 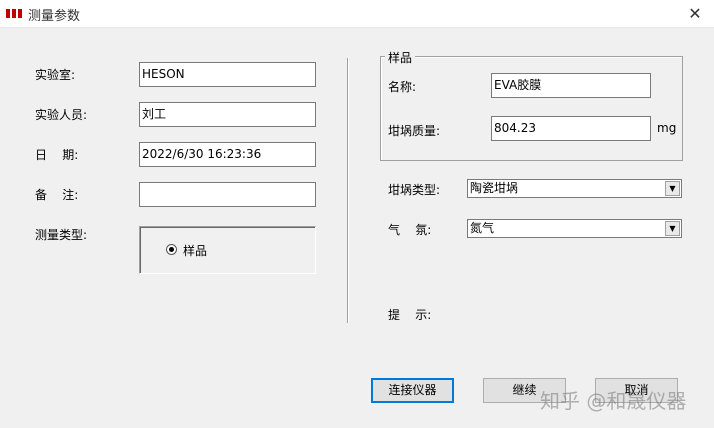 What do you see at coordinates (571, 128) in the screenshot?
I see `crucible-mass-input: 804.23` at bounding box center [571, 128].